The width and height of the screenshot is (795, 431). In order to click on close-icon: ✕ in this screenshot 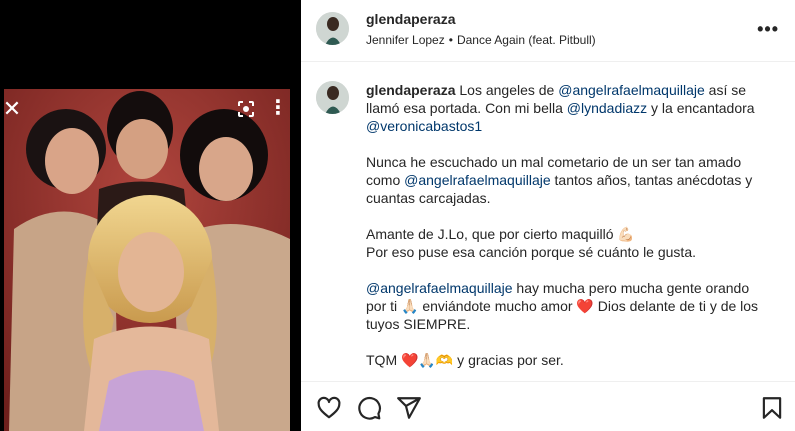, I will do `click(12, 109)`.